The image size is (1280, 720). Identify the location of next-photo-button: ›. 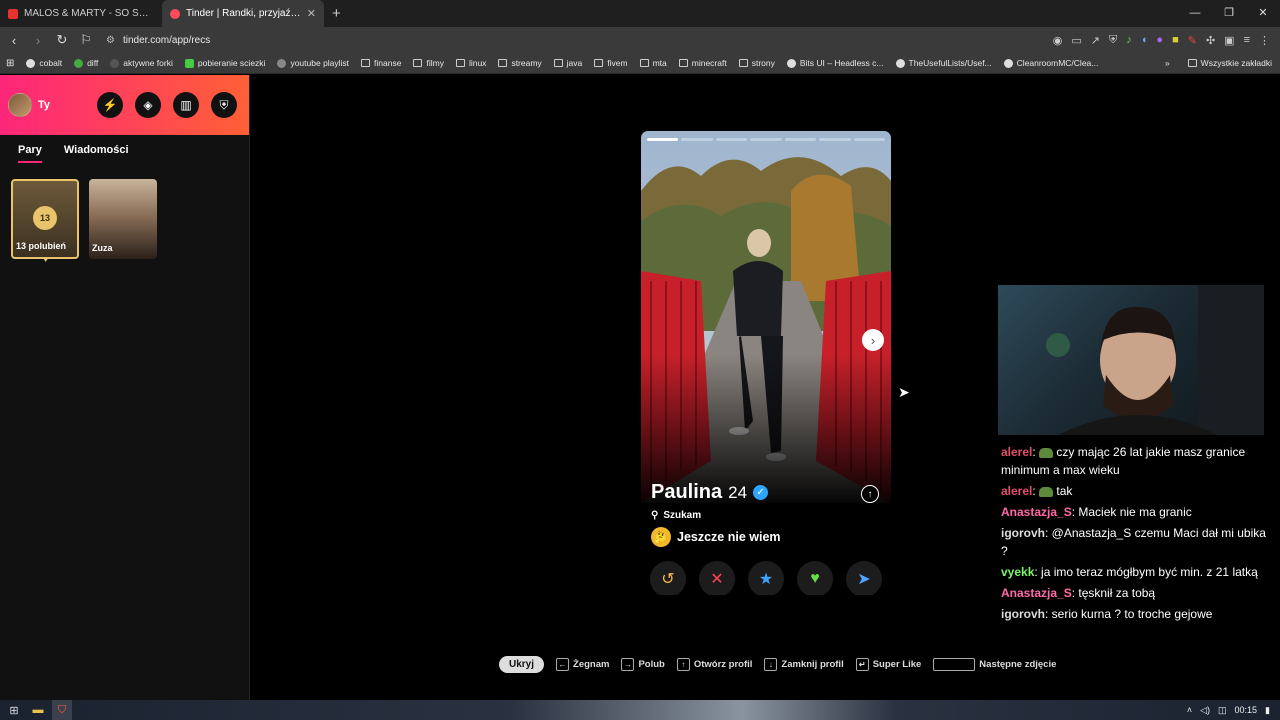
(873, 340).